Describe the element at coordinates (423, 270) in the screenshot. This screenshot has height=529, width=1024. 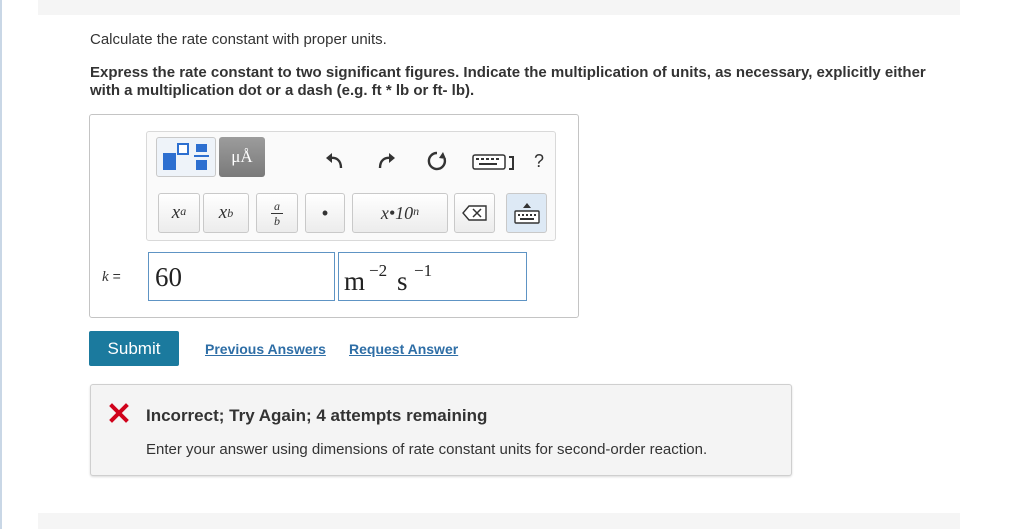
I see `unit-second-exponent: −1` at that location.